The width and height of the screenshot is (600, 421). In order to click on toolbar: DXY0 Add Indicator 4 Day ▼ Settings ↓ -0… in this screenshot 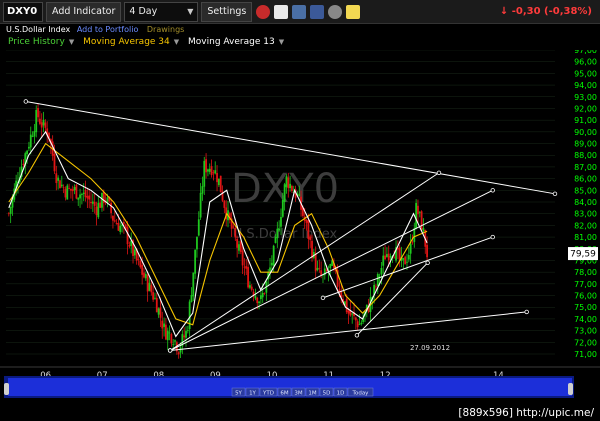, I will do `click(300, 12)`.